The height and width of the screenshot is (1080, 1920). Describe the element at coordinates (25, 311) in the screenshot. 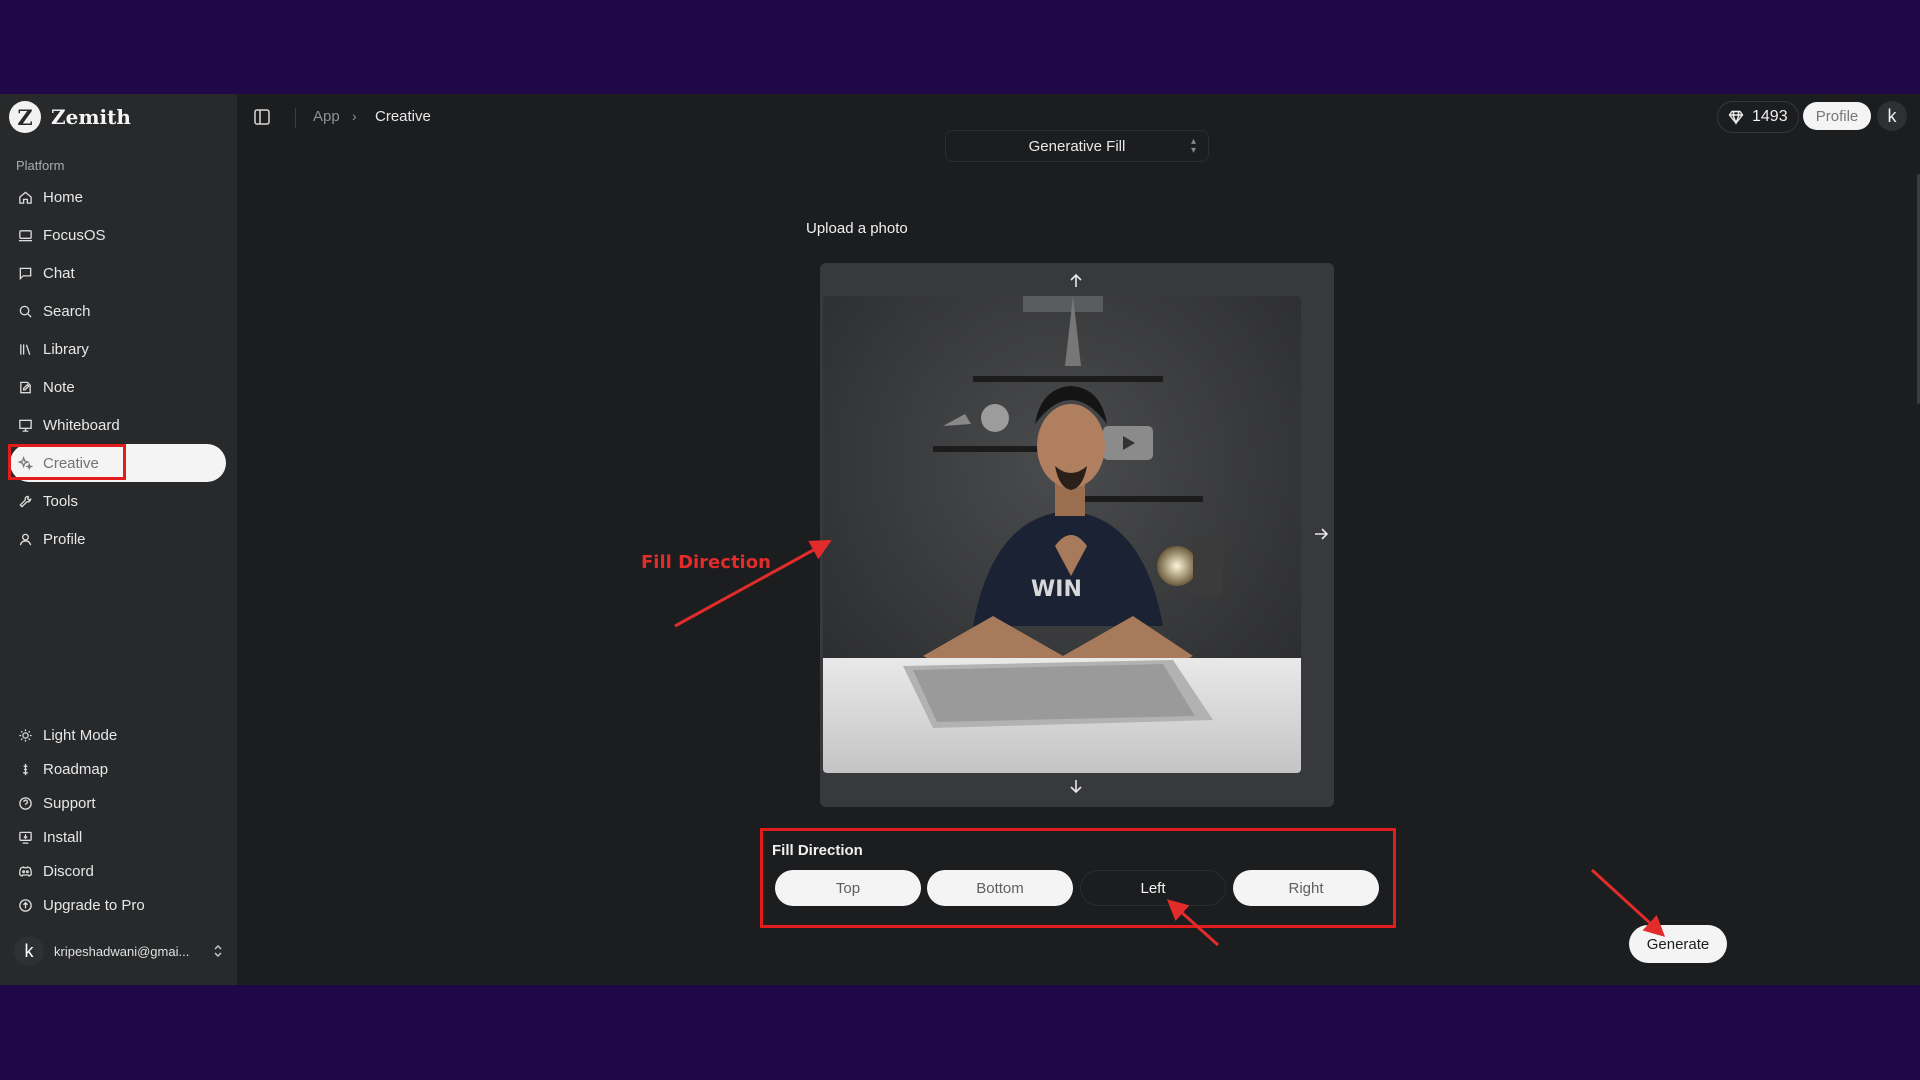

I see `search-icon` at that location.